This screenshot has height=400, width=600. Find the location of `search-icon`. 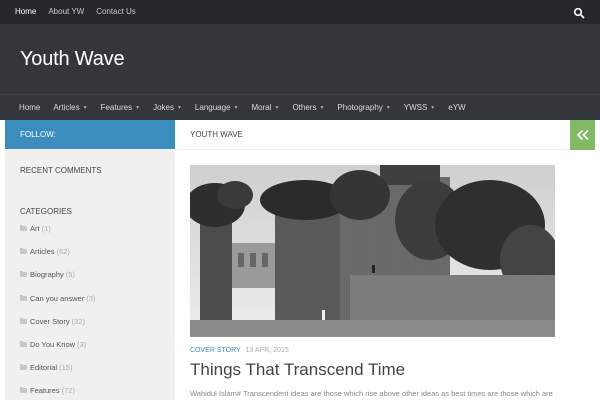

search-icon is located at coordinates (579, 12).